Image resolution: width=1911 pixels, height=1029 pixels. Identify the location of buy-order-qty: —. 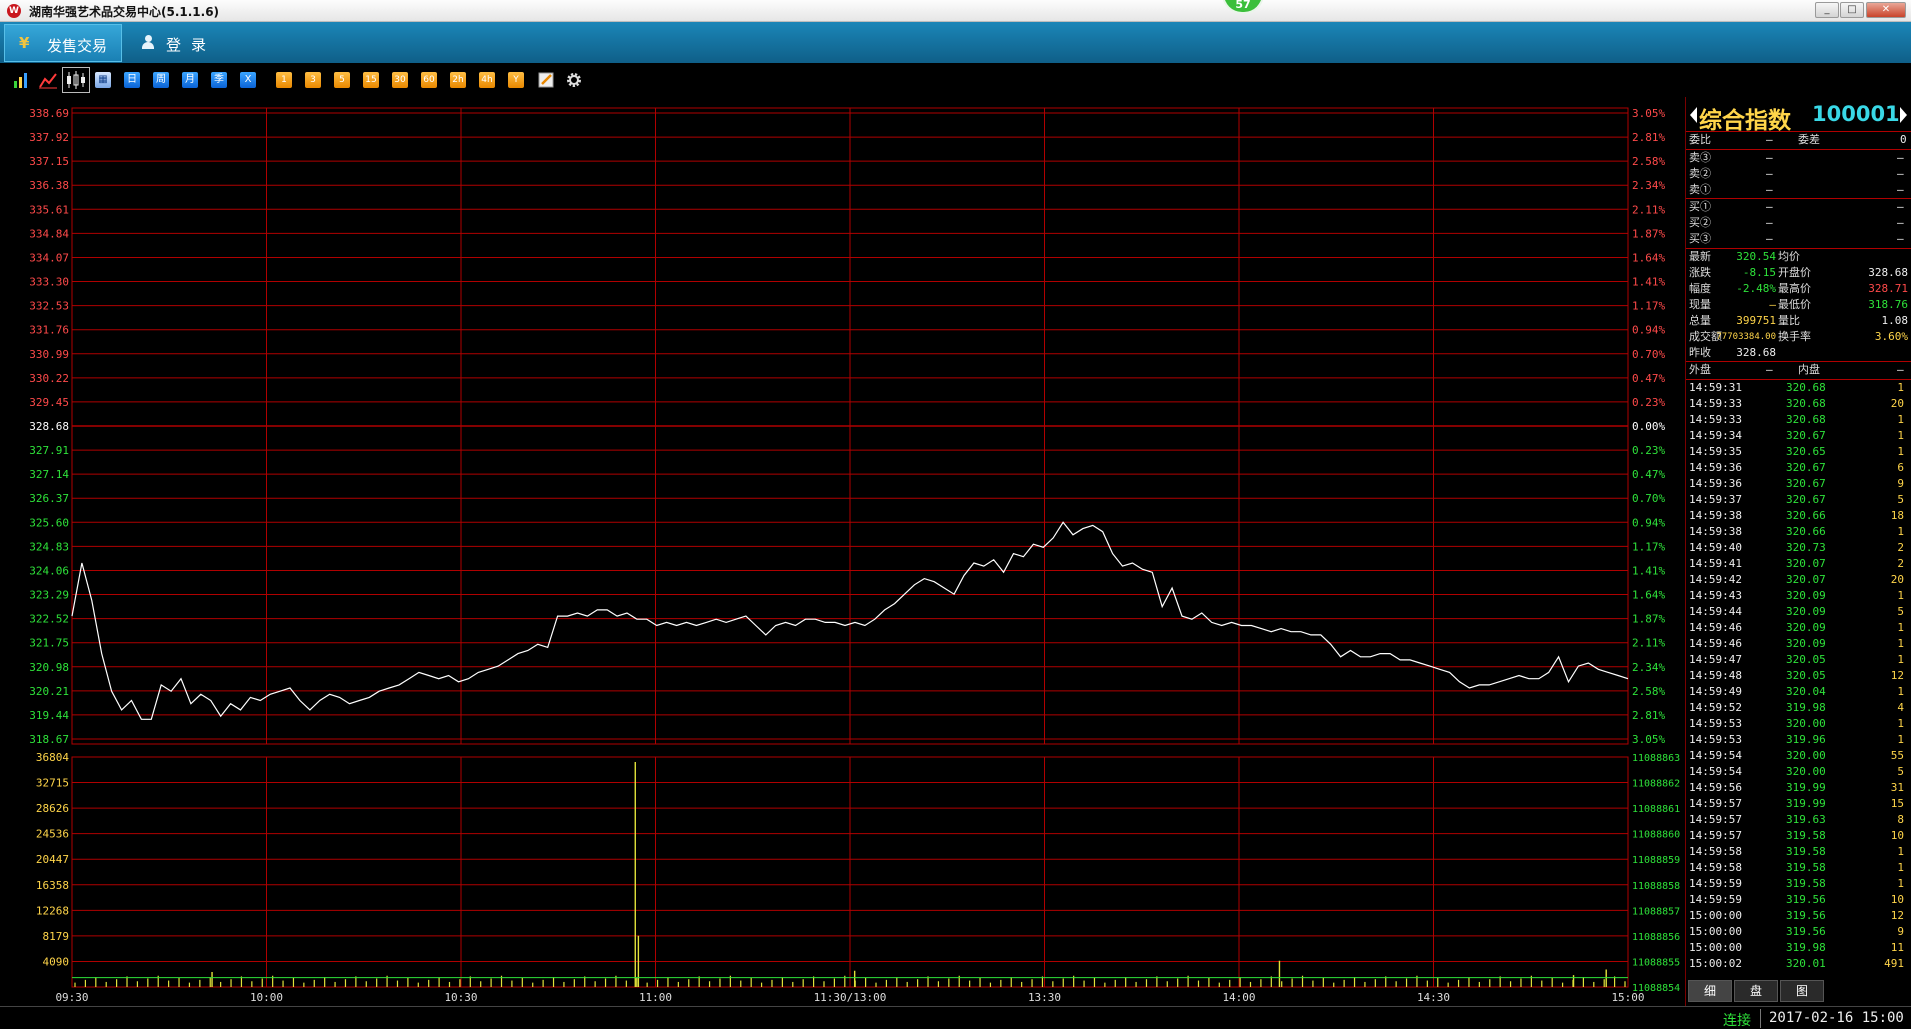
(1900, 222).